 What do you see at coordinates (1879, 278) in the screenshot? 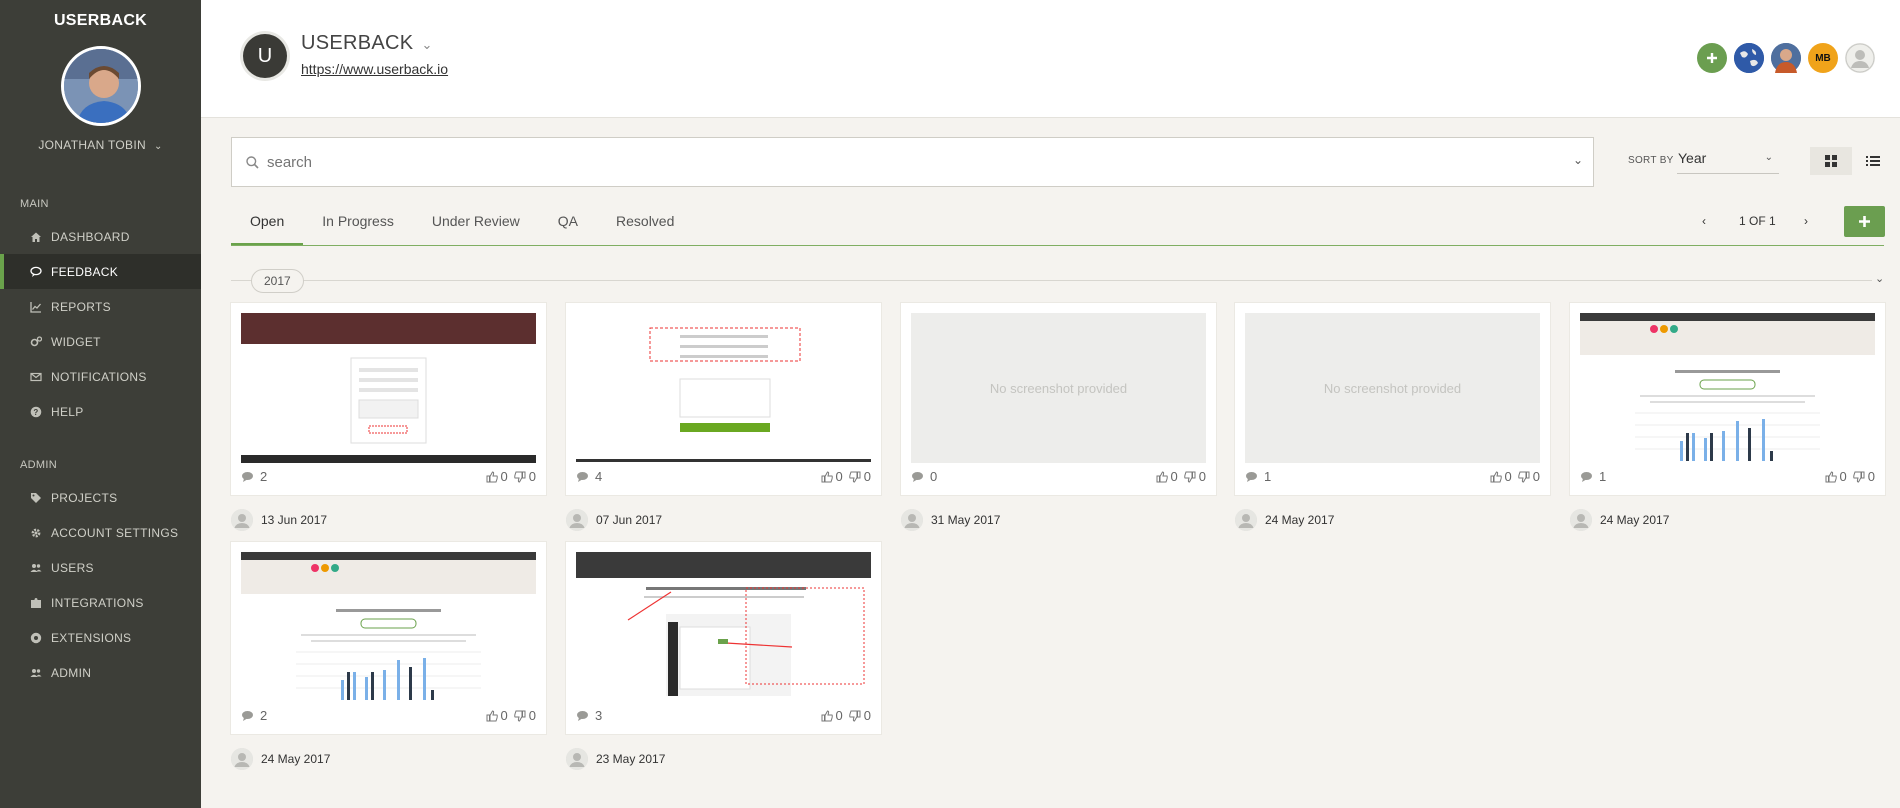
I see `collapse-chevron-icon: ⌄` at bounding box center [1879, 278].